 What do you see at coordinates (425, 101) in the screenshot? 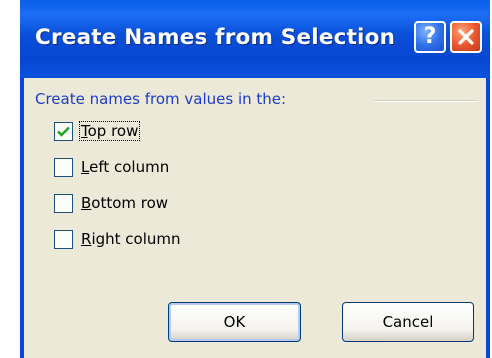
I see `group-divider` at bounding box center [425, 101].